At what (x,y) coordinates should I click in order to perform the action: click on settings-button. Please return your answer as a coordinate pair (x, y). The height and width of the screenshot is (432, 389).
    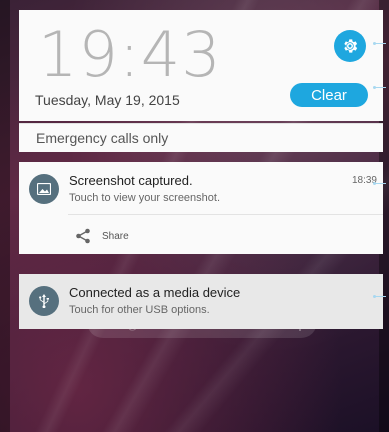
    Looking at the image, I should click on (350, 46).